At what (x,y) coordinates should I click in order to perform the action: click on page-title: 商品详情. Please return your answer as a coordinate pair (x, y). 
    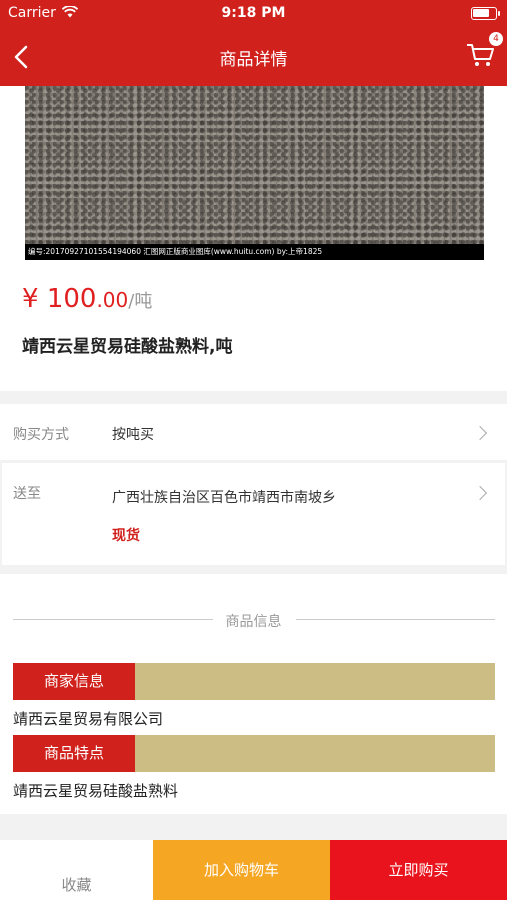
    Looking at the image, I should click on (253, 60).